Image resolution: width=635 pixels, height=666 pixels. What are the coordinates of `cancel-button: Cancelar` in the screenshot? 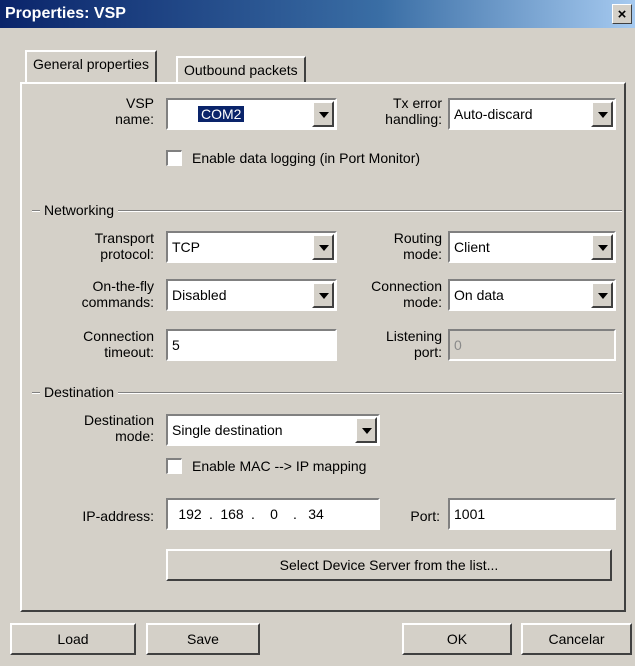 It's located at (576, 639).